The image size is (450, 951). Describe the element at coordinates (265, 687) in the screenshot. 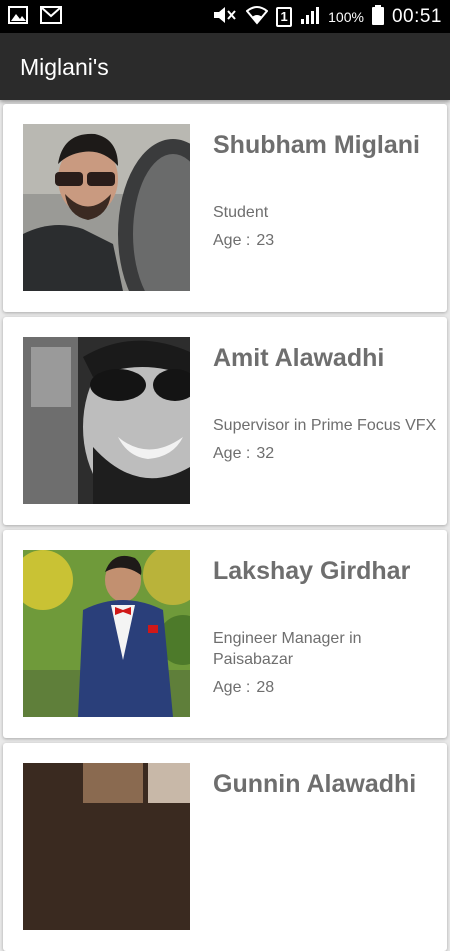

I see `person-age: 28` at that location.